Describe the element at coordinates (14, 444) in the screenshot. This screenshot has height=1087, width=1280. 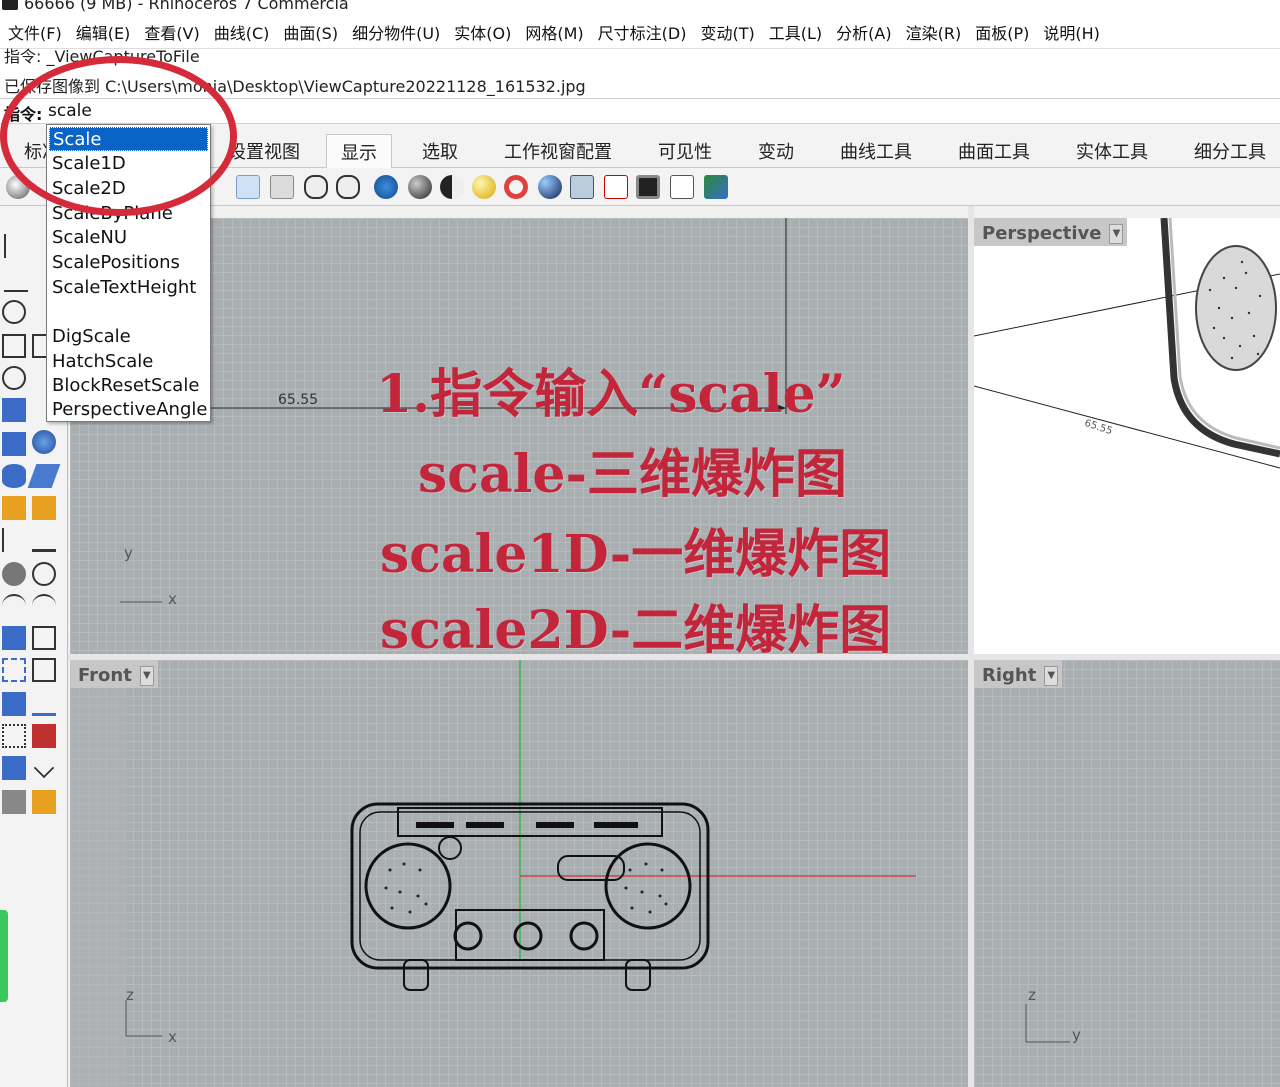
I see `box-icon` at that location.